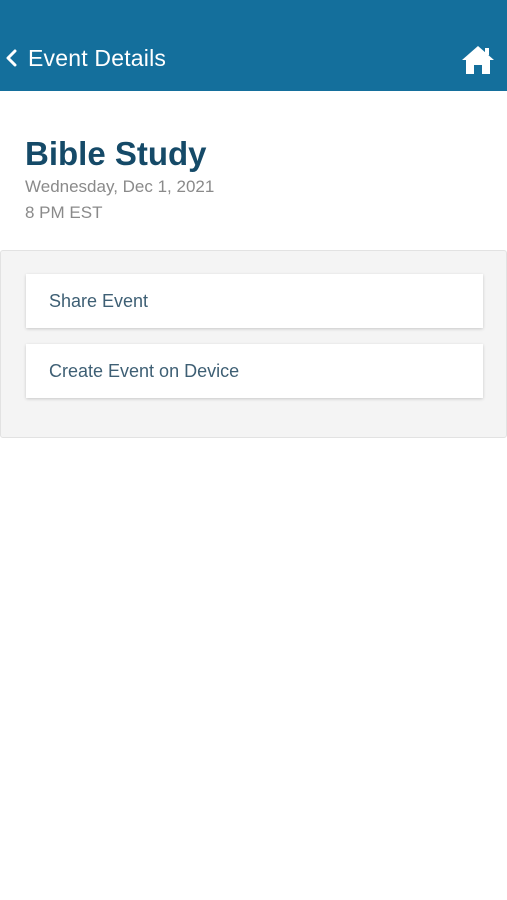 The image size is (507, 900). I want to click on create-event-on-device-button: Create Event on Device, so click(254, 371).